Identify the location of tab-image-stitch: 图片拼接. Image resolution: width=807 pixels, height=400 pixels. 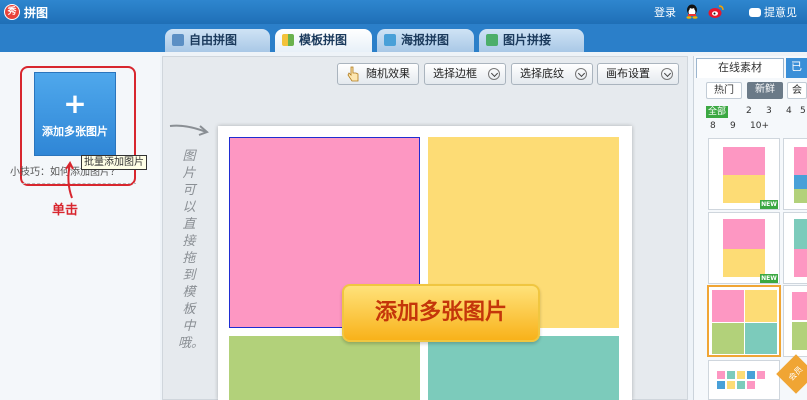
(531, 40).